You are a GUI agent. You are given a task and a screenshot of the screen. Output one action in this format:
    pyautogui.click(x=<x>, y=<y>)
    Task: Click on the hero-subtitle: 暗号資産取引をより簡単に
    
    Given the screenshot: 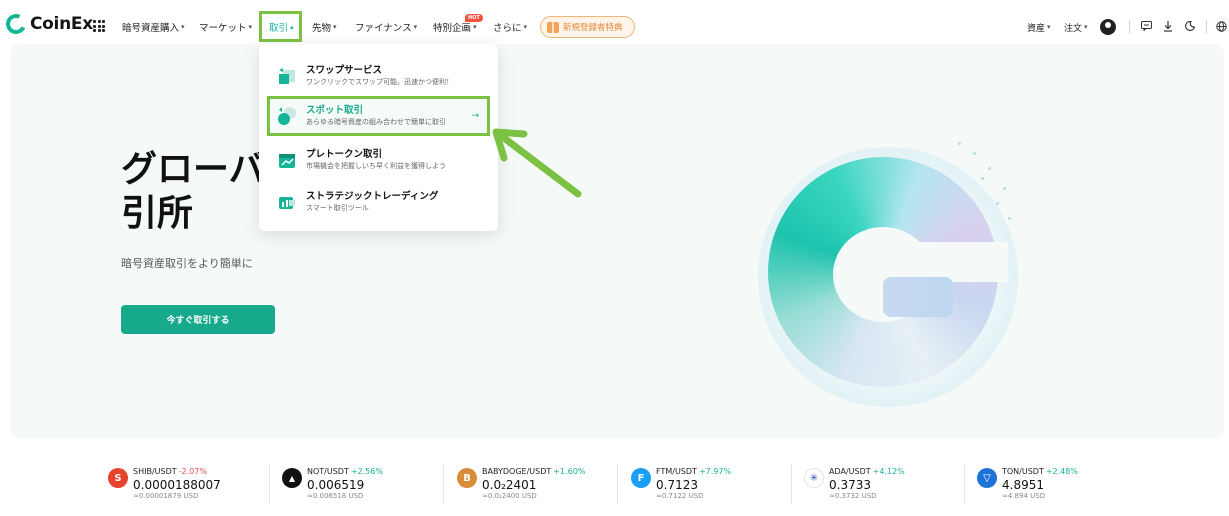 What is the action you would take?
    pyautogui.click(x=187, y=263)
    